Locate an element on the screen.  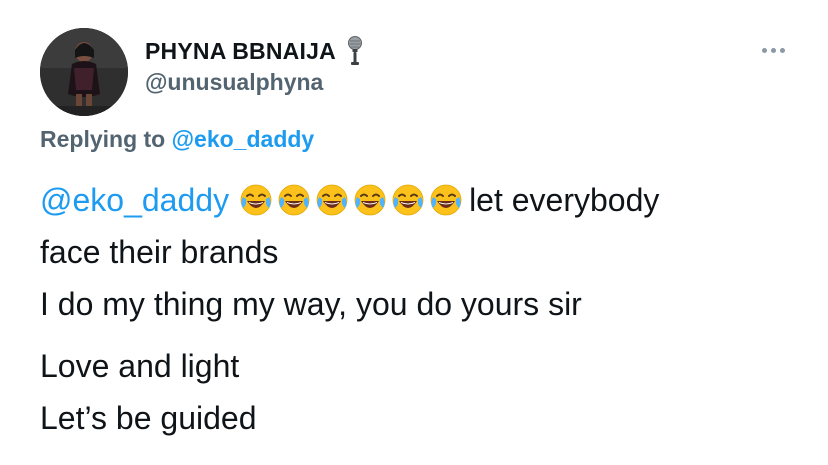
more-horizontal-icon is located at coordinates (773, 50).